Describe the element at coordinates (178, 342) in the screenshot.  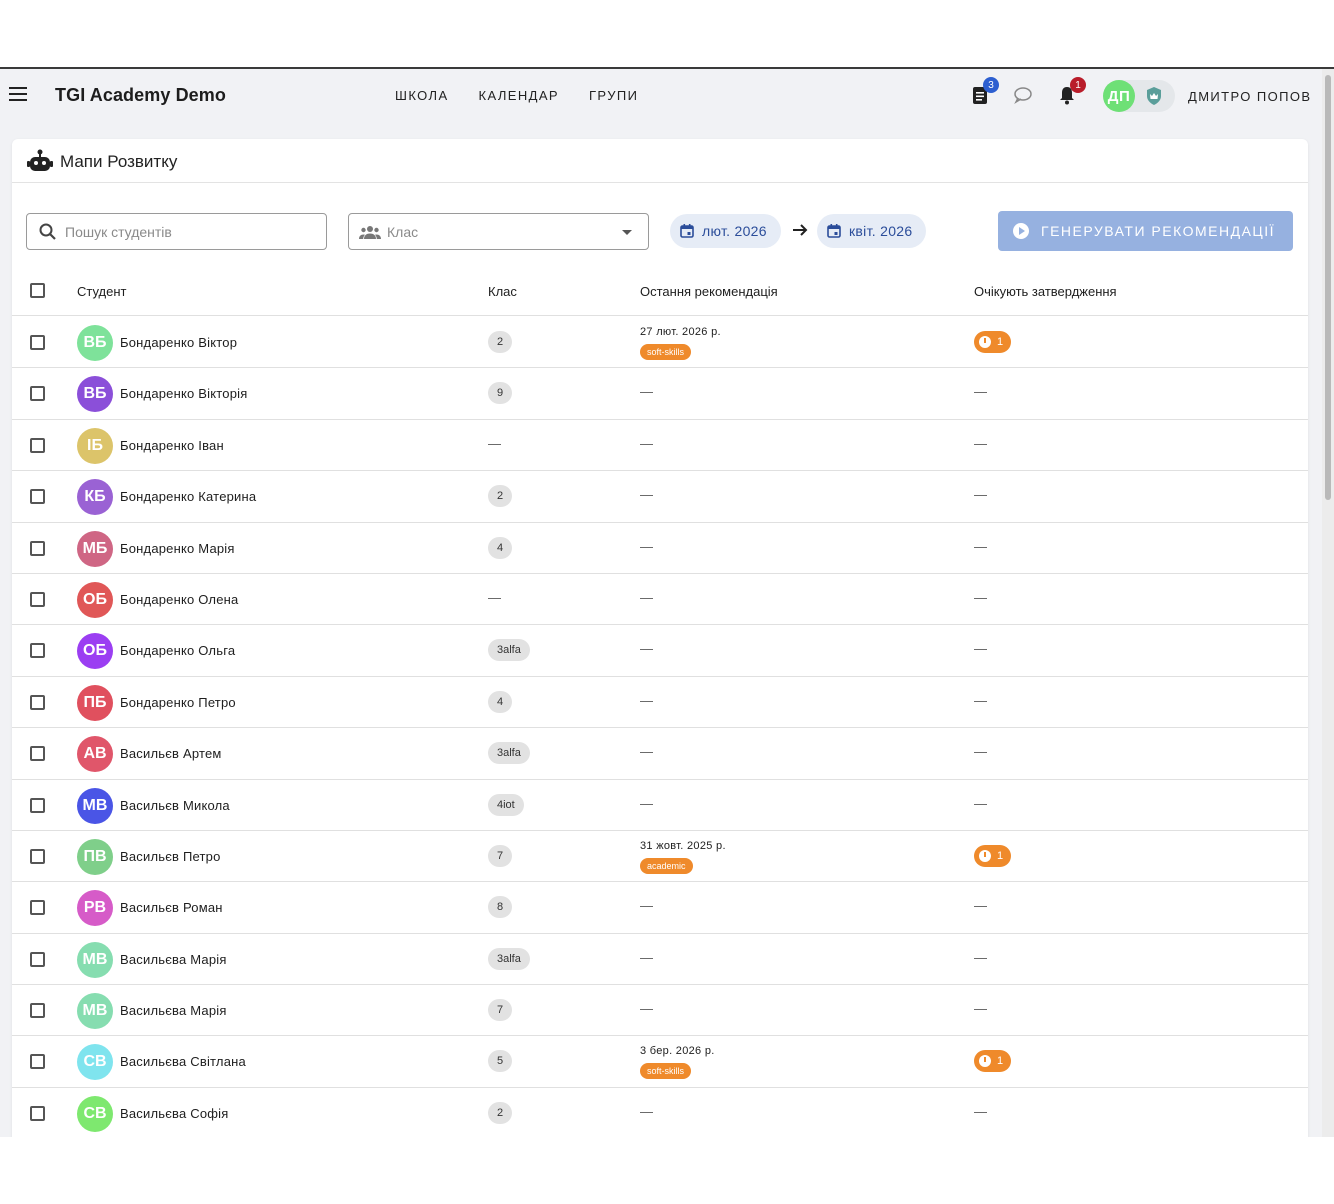
I see `student-name: Бондаренко Віктор` at that location.